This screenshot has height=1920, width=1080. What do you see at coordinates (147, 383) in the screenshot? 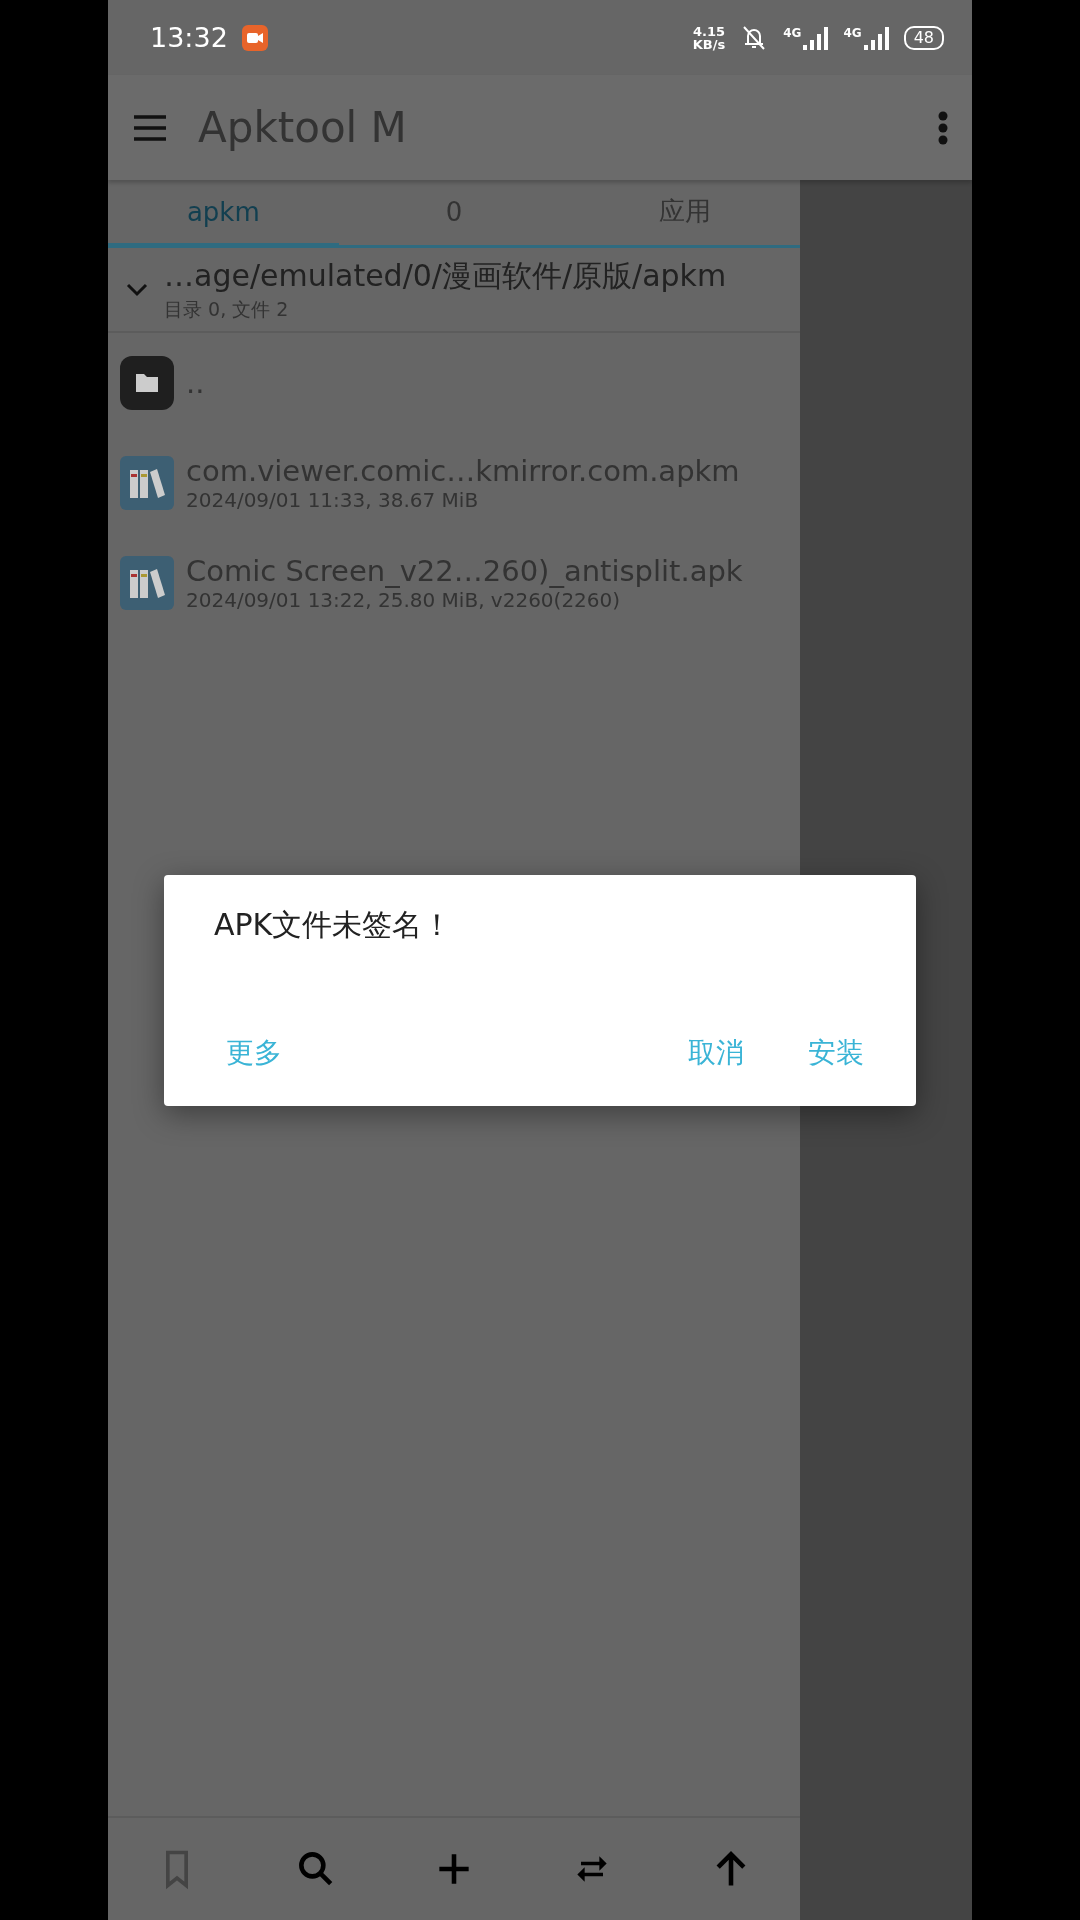
I see `folder-icon` at bounding box center [147, 383].